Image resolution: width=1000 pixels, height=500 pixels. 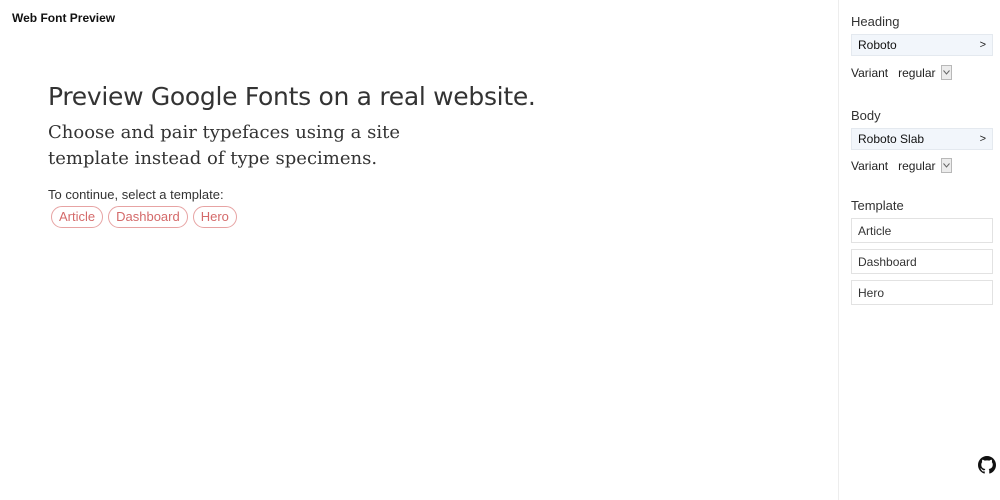 What do you see at coordinates (77, 217) in the screenshot?
I see `template-chip-article: Article` at bounding box center [77, 217].